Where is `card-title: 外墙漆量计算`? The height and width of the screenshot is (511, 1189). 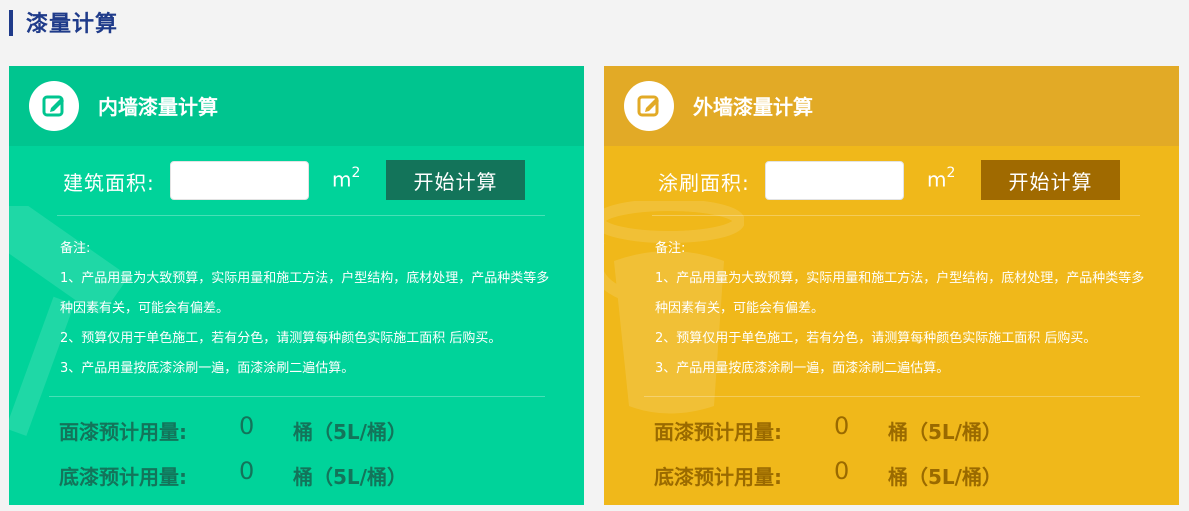
card-title: 外墙漆量计算 is located at coordinates (753, 107).